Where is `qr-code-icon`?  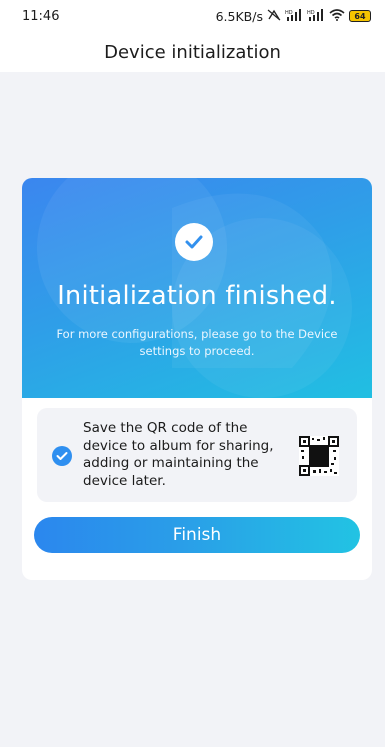 qr-code-icon is located at coordinates (319, 456).